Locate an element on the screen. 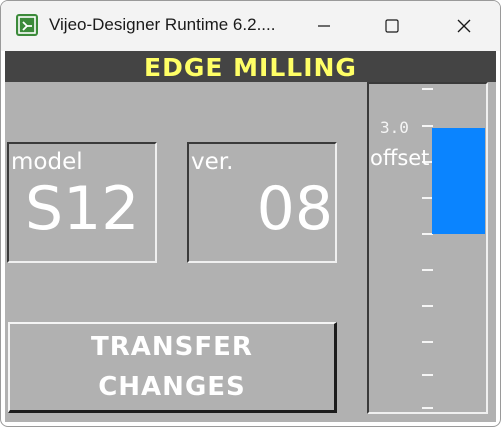  version-display: ver. 08 is located at coordinates (262, 202).